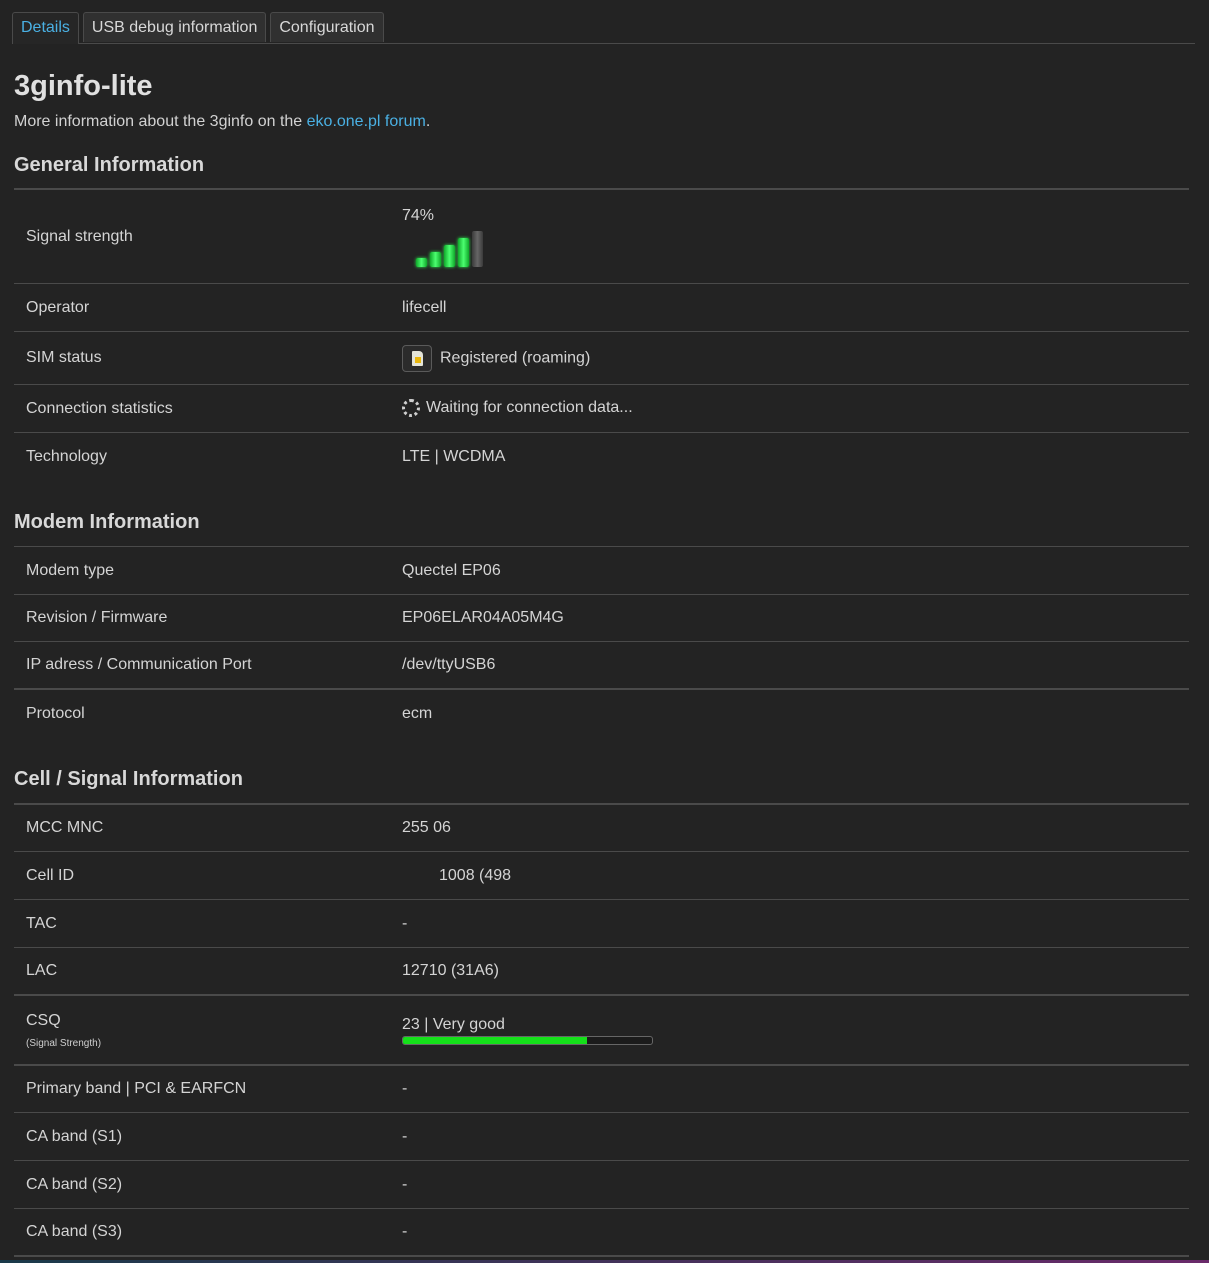  Describe the element at coordinates (428, 121) in the screenshot. I see `subtitle-suffix: .` at that location.